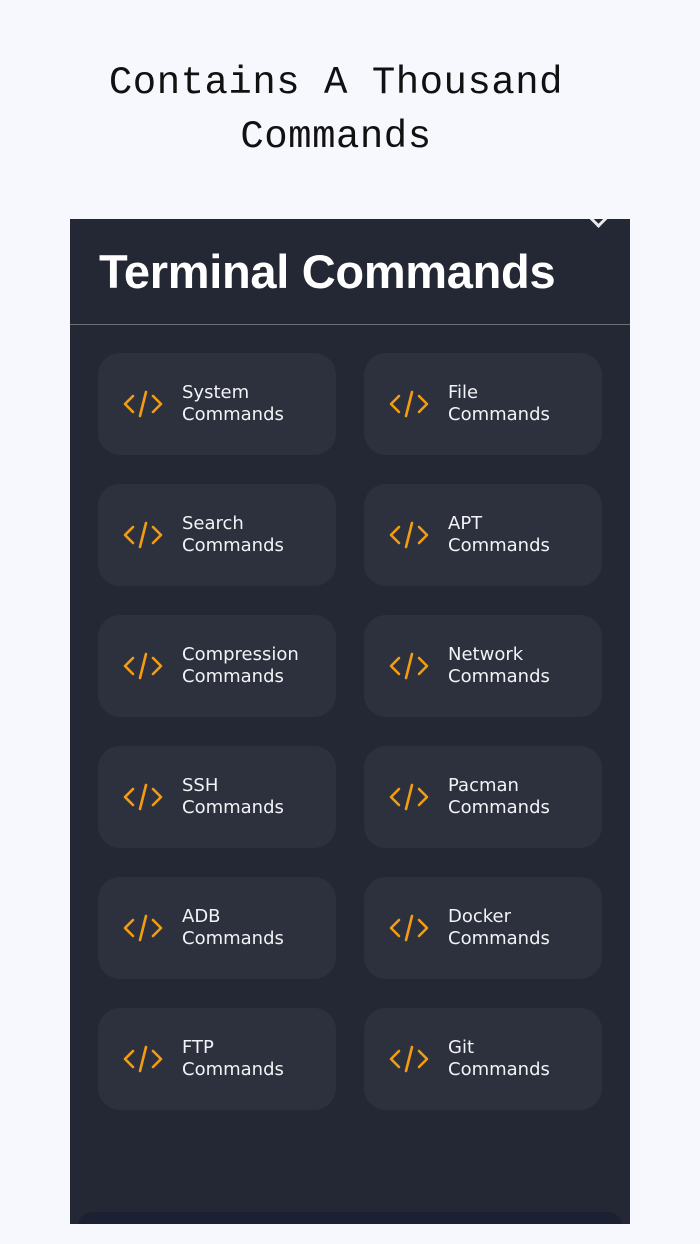  I want to click on card-system-commands: System Commands, so click(217, 404).